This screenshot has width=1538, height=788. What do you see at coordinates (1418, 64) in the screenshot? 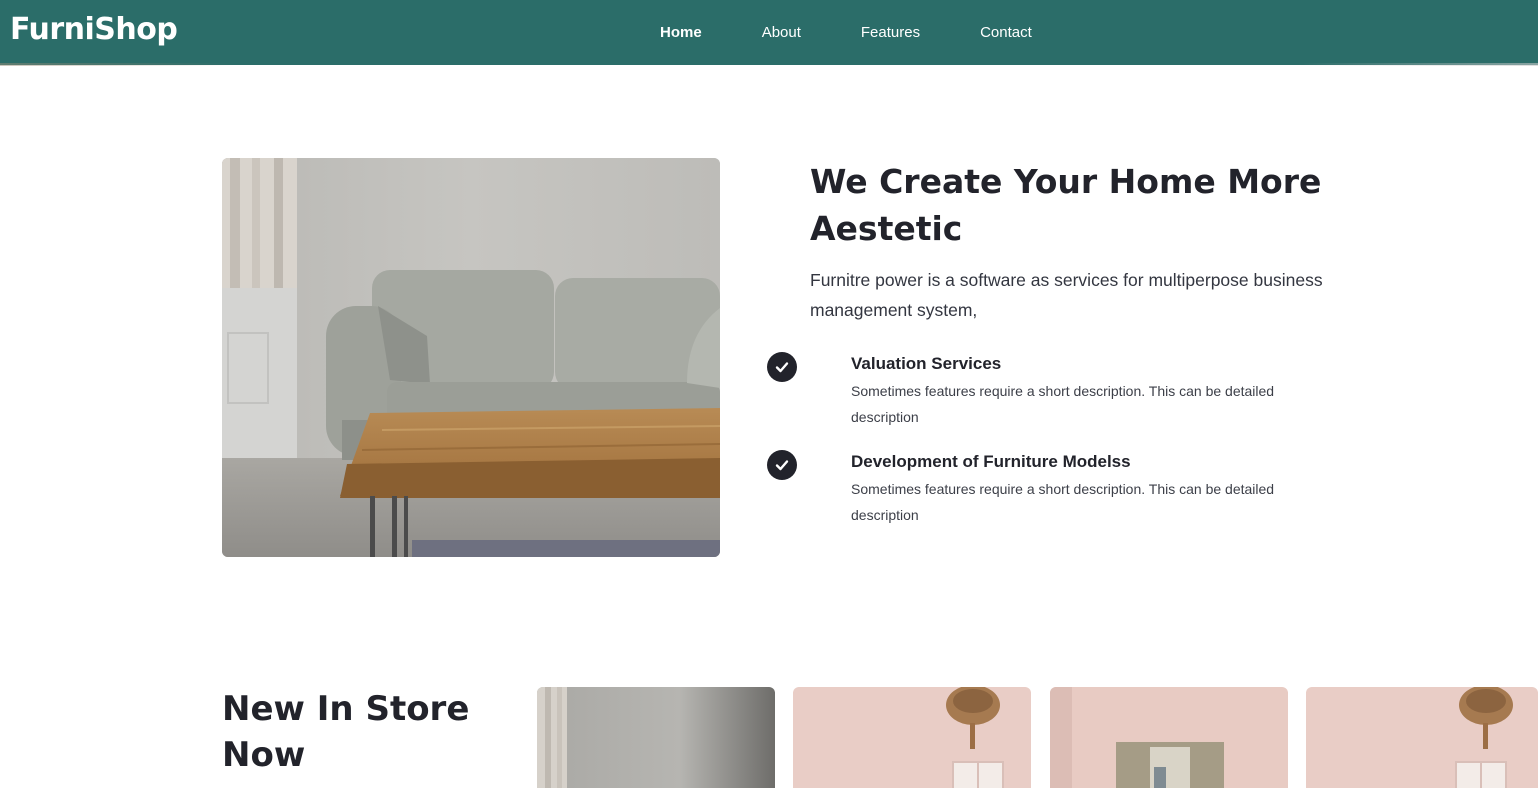
I see `navbar-shadow-right` at bounding box center [1418, 64].